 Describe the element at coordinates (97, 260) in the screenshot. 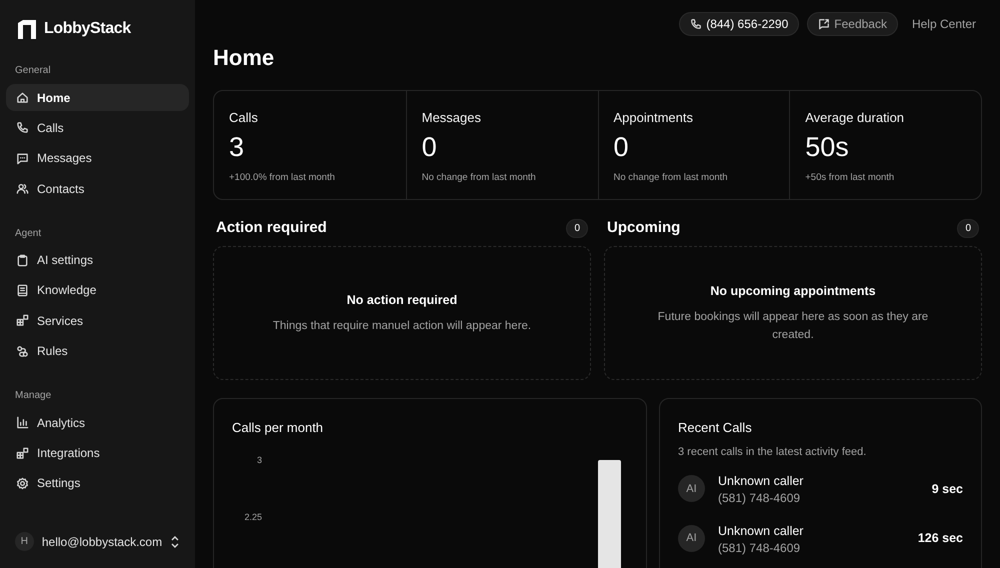

I see `nav-item: AI settings` at that location.